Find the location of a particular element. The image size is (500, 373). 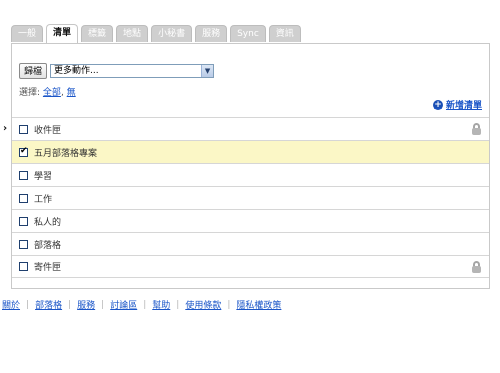

list-name: 寄件匣 is located at coordinates (48, 268).